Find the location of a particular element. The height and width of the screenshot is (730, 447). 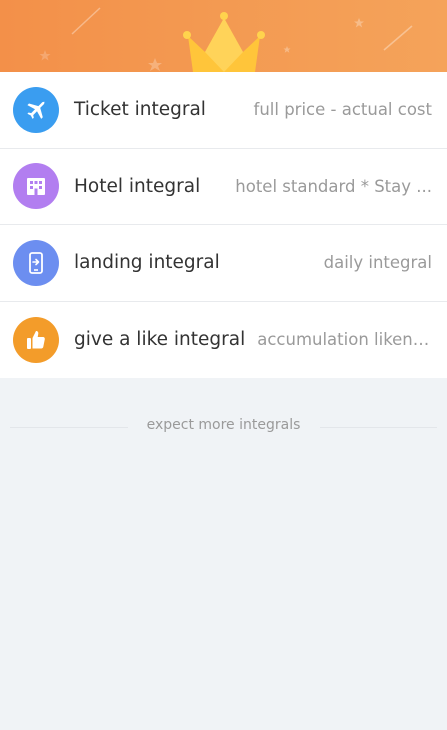

list-item-description: accumulation likenum is located at coordinates (344, 340).